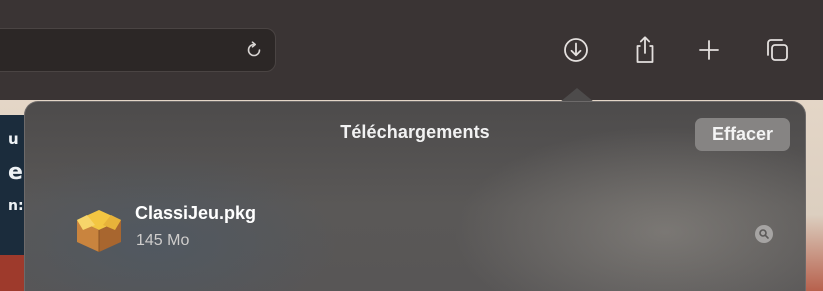 Image resolution: width=823 pixels, height=291 pixels. I want to click on page-text-fragment: e, so click(15, 172).